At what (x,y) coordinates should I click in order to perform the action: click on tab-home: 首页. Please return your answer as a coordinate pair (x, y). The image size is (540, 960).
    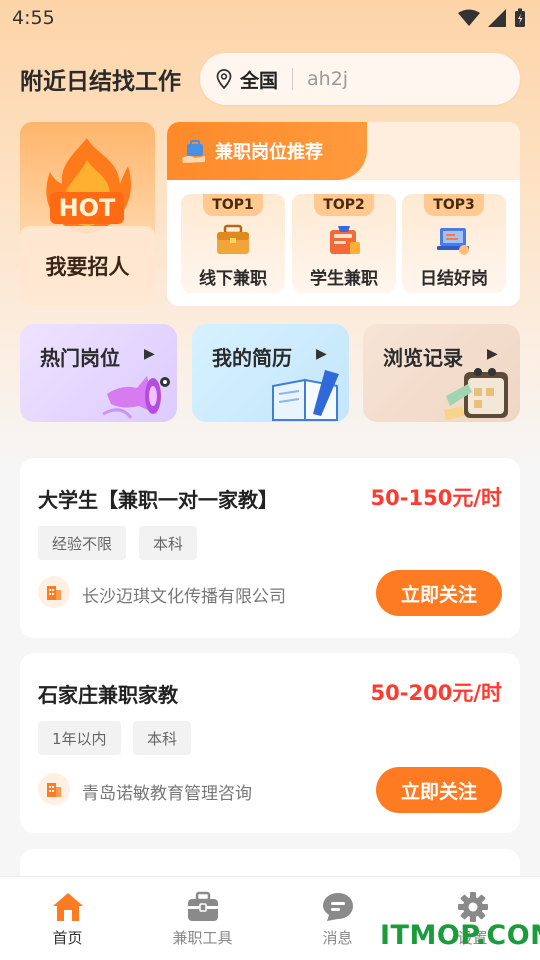
    Looking at the image, I should click on (67, 918).